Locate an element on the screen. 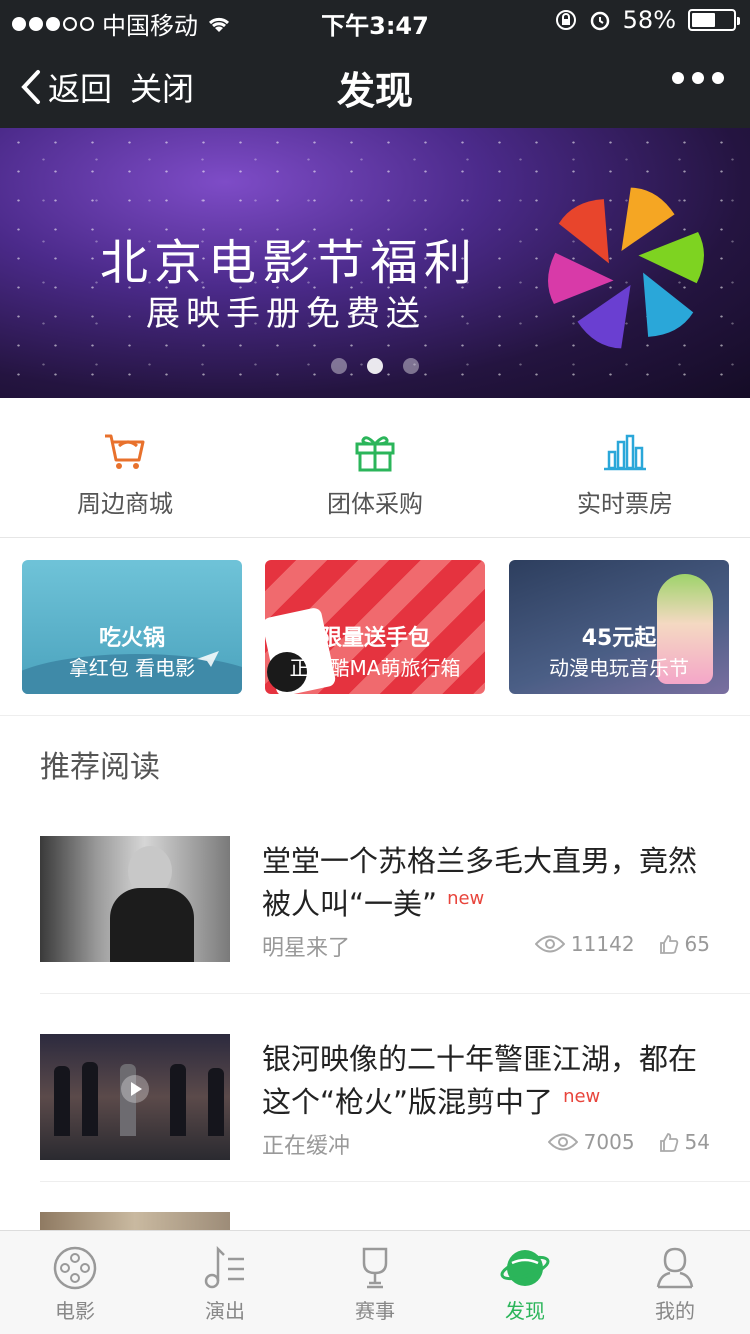  quick-link-group-purchase: 团体采购 is located at coordinates (375, 467).